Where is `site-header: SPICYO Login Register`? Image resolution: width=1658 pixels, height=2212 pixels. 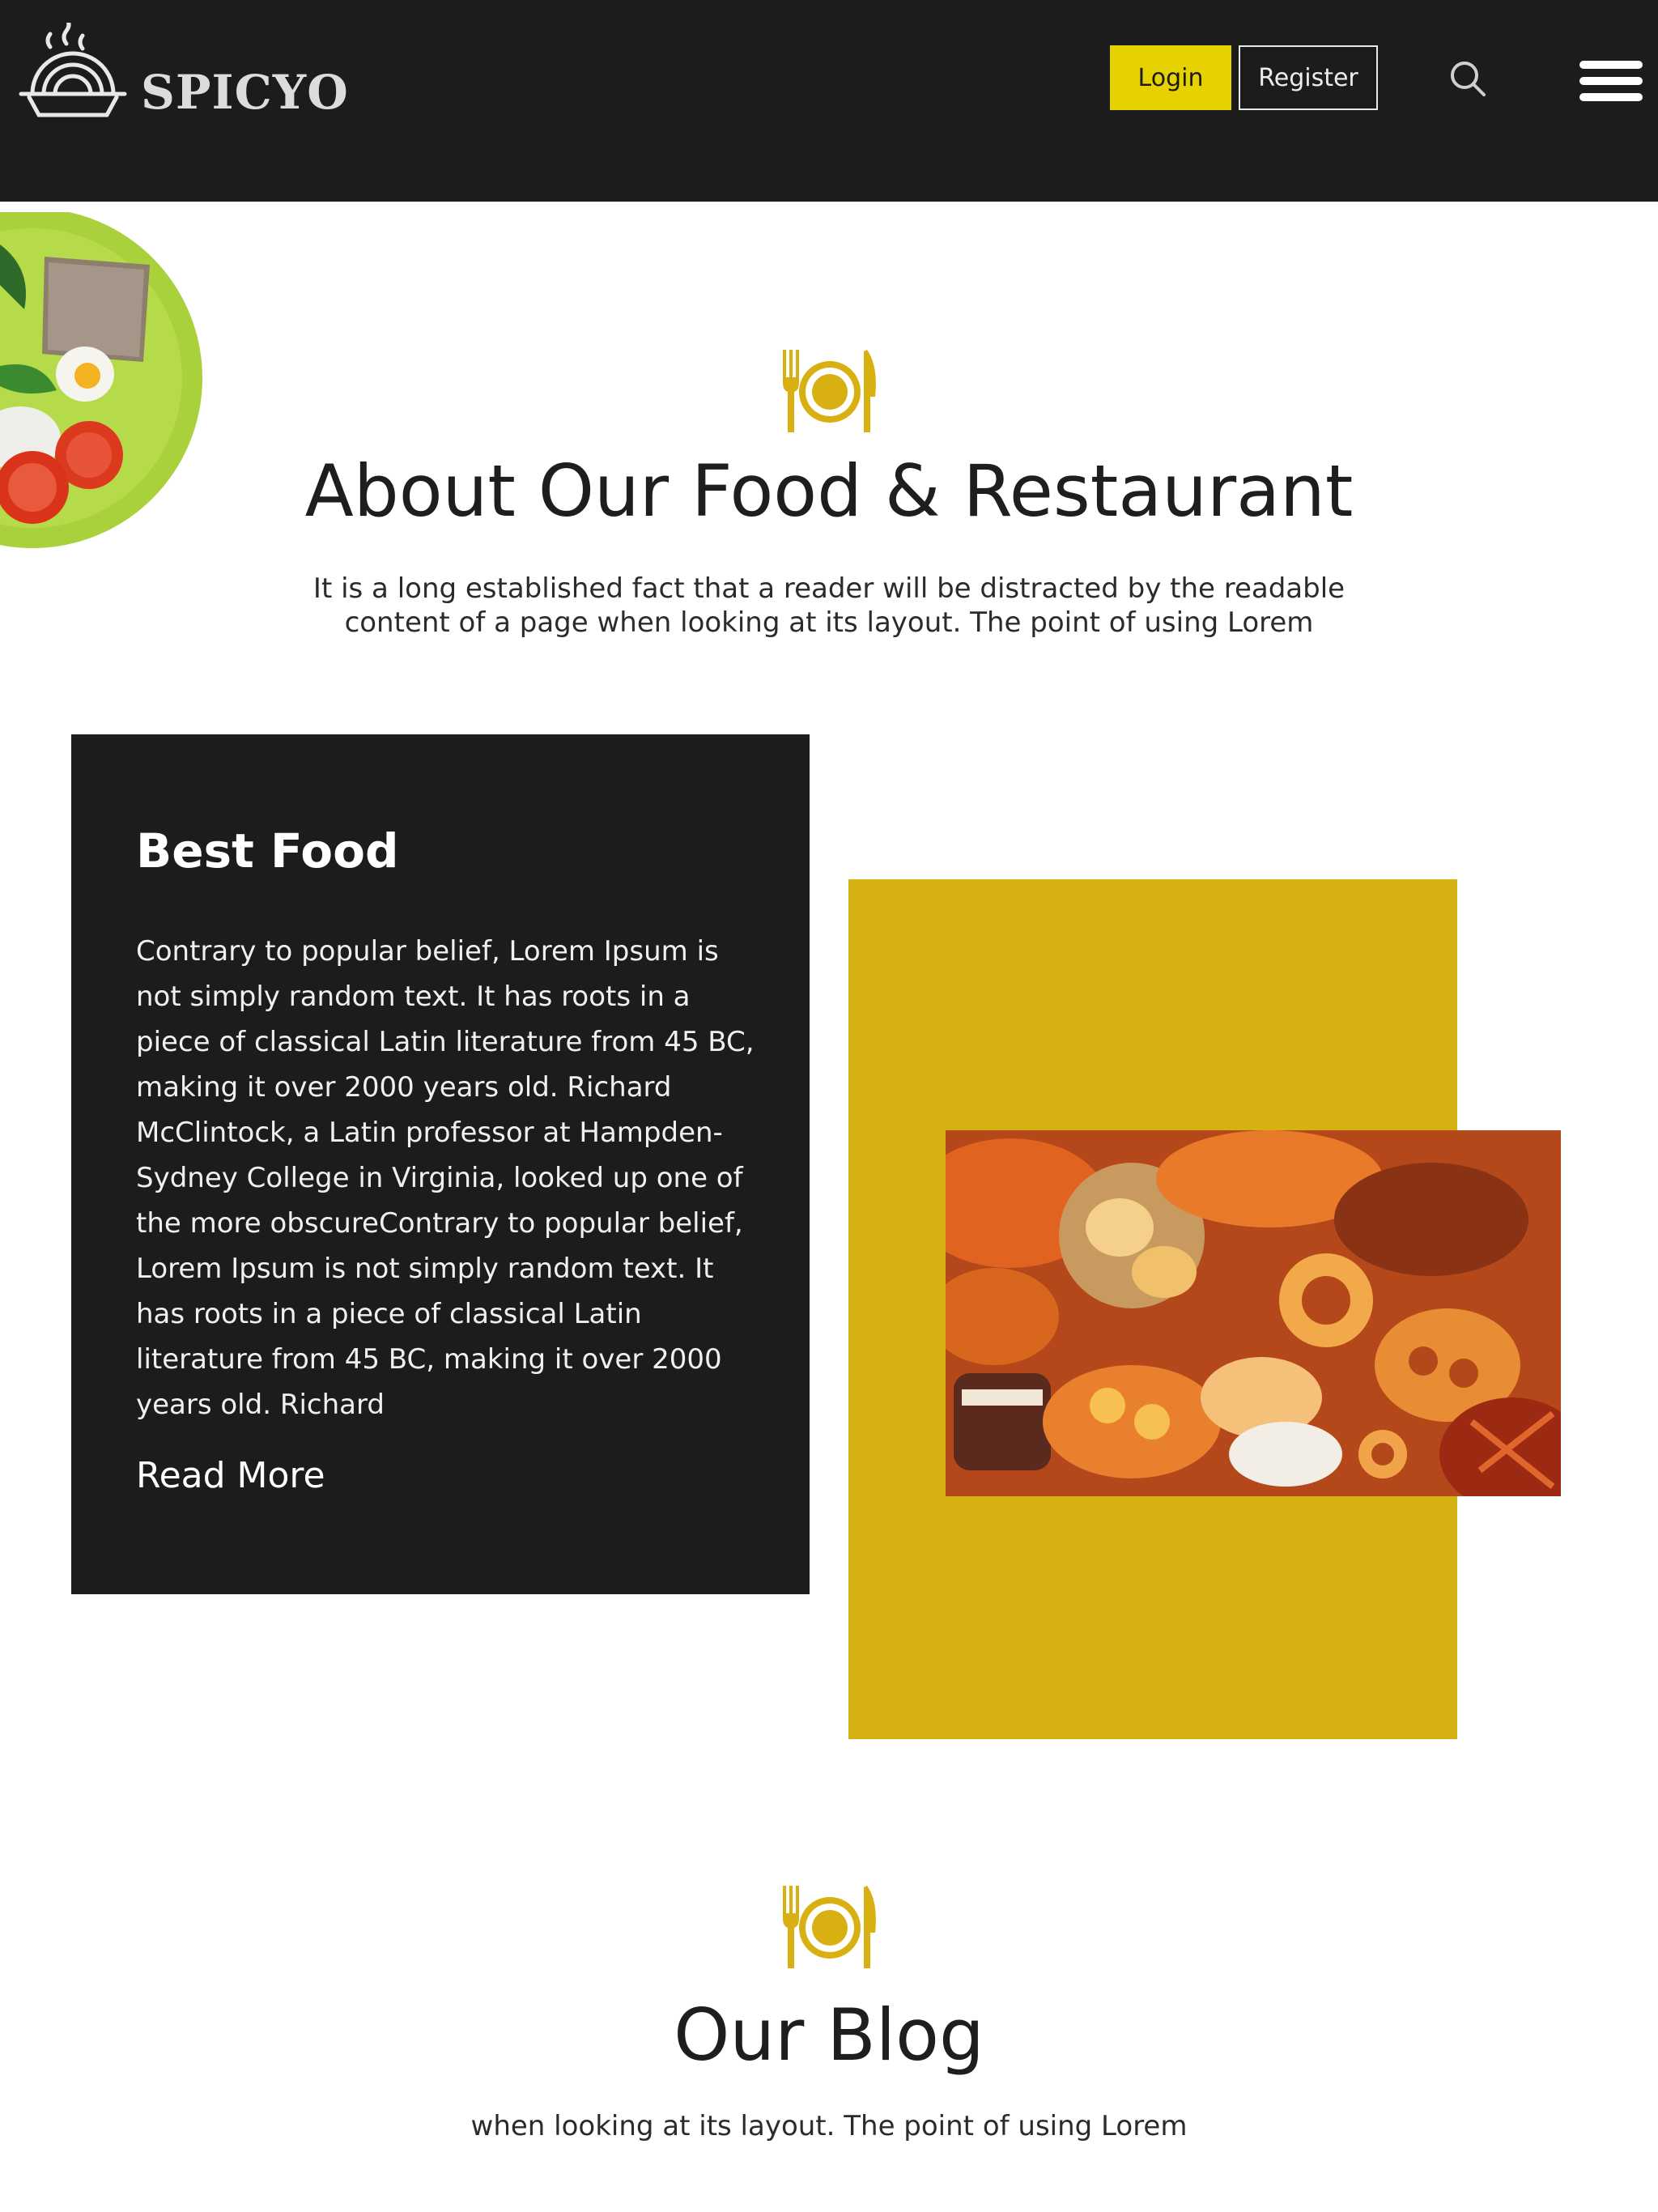
site-header: SPICYO Login Register is located at coordinates (829, 101).